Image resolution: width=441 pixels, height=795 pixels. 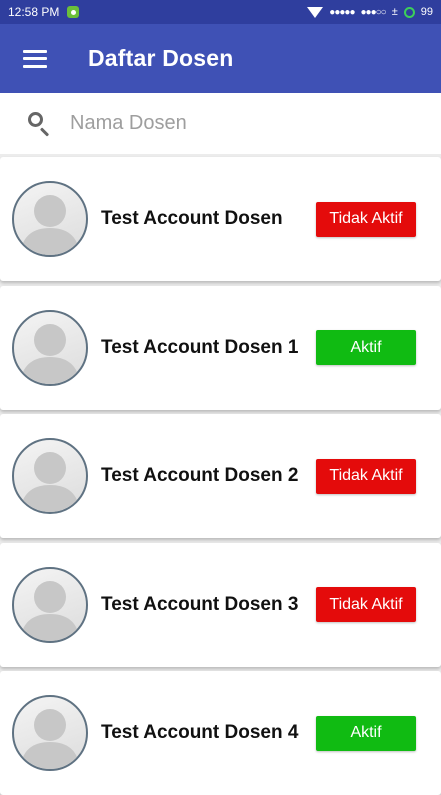 What do you see at coordinates (373, 12) in the screenshot?
I see `signal-strength-2: ●●●○○` at bounding box center [373, 12].